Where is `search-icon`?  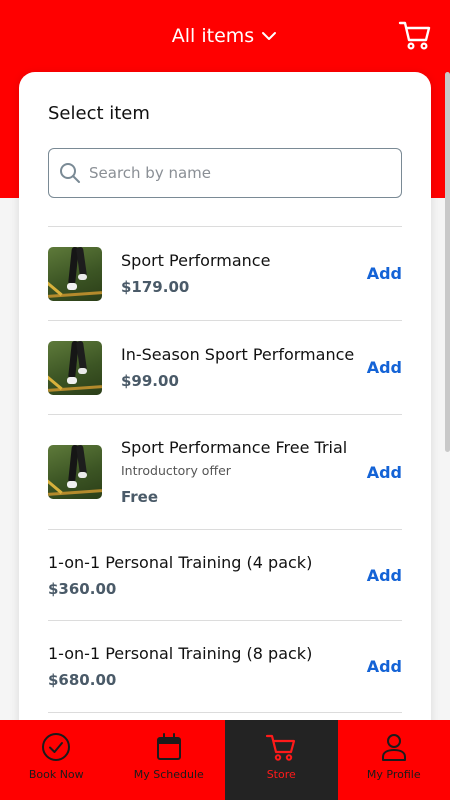 search-icon is located at coordinates (70, 173).